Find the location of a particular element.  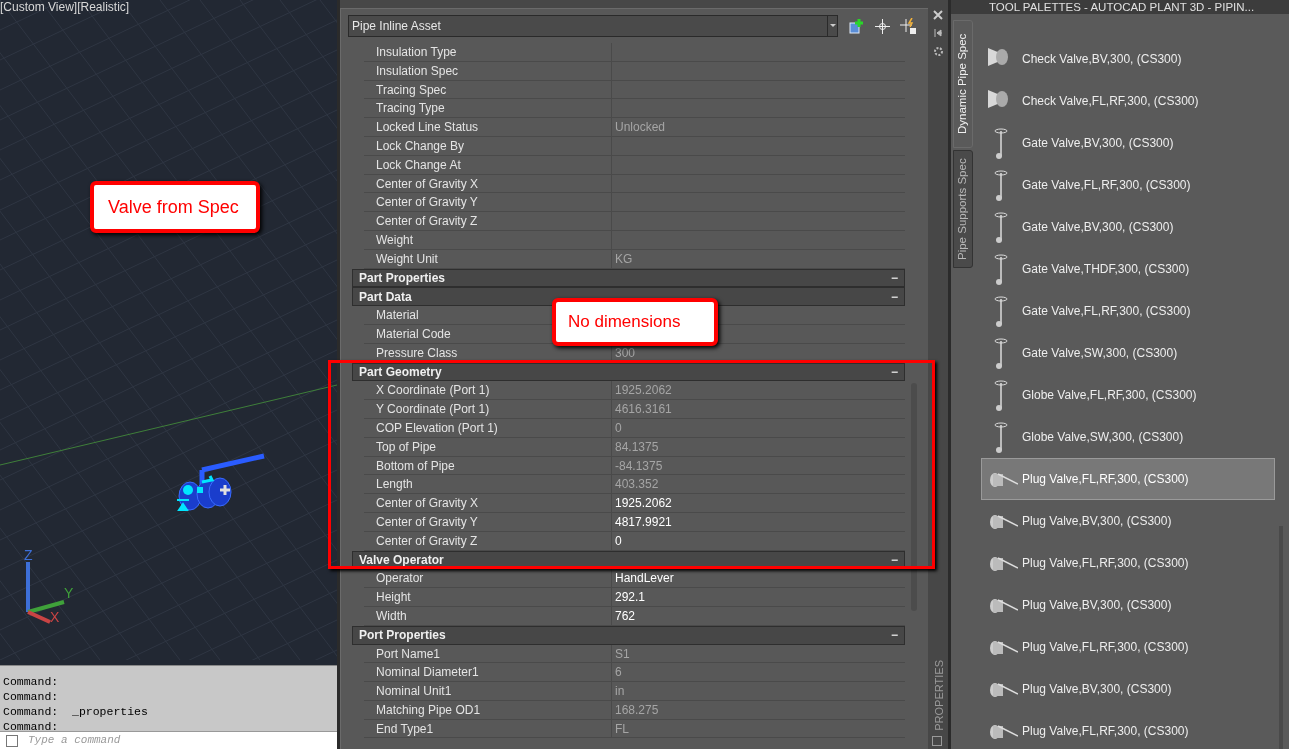

callout-tooltip: Valve from Spec is located at coordinates (175, 207).